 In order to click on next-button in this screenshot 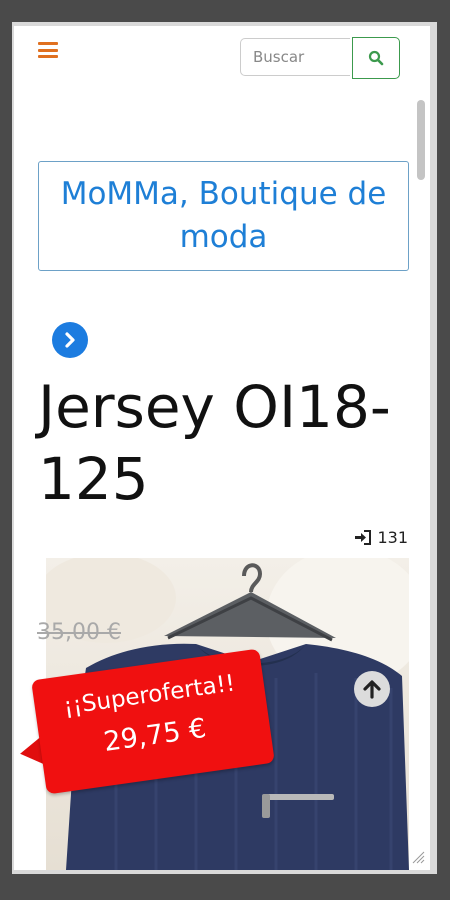, I will do `click(70, 340)`.